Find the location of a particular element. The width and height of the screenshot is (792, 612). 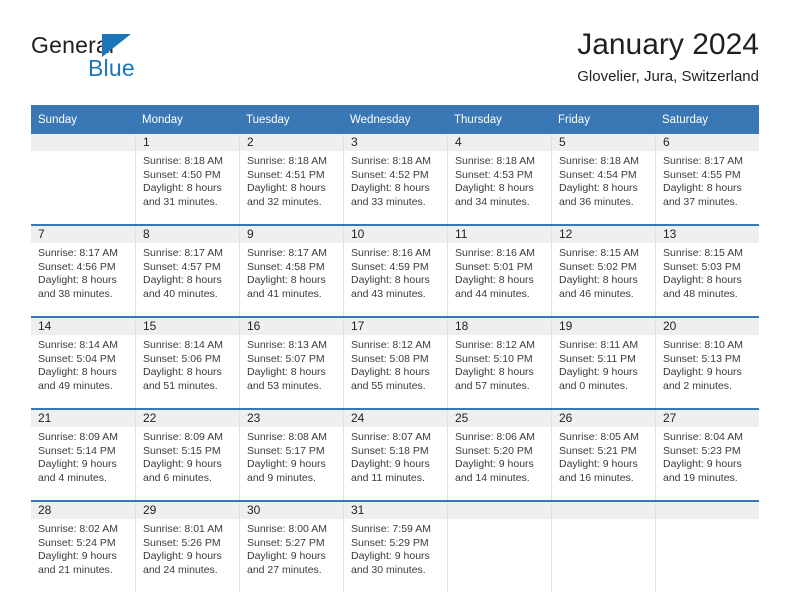

sunset-time: Sunset: 5:08 PM is located at coordinates (390, 358).